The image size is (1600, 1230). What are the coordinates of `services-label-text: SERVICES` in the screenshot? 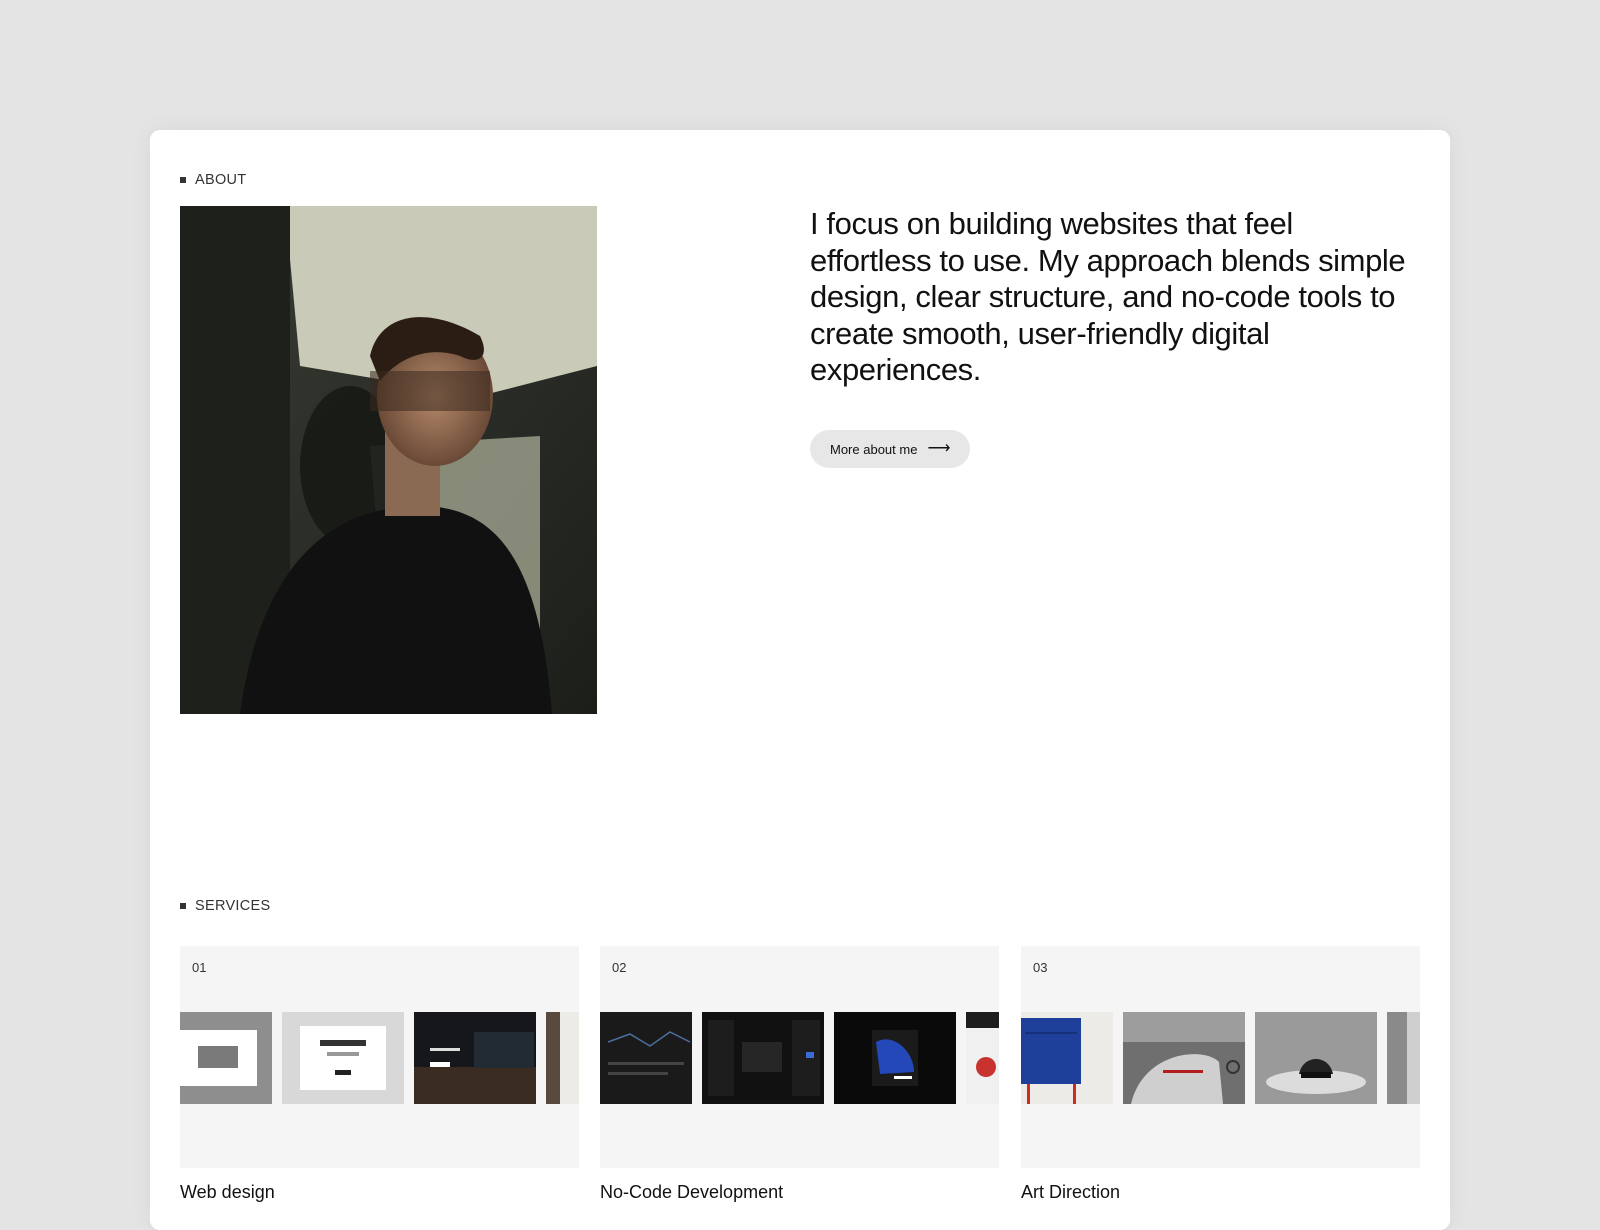 It's located at (233, 906).